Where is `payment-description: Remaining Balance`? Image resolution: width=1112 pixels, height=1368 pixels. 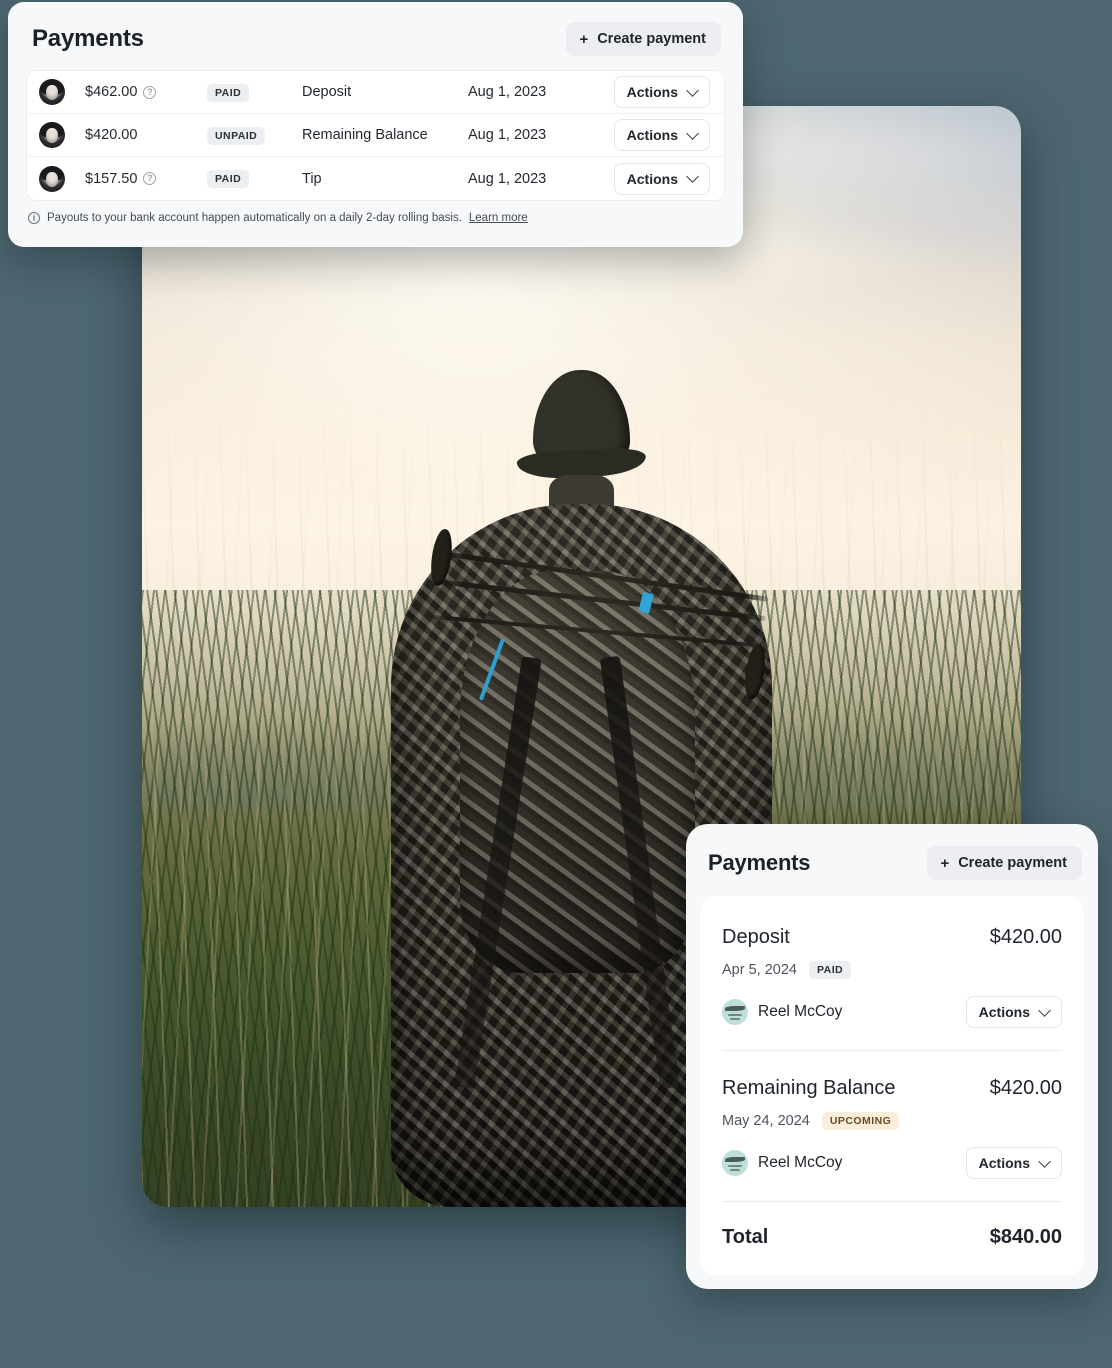 payment-description: Remaining Balance is located at coordinates (365, 135).